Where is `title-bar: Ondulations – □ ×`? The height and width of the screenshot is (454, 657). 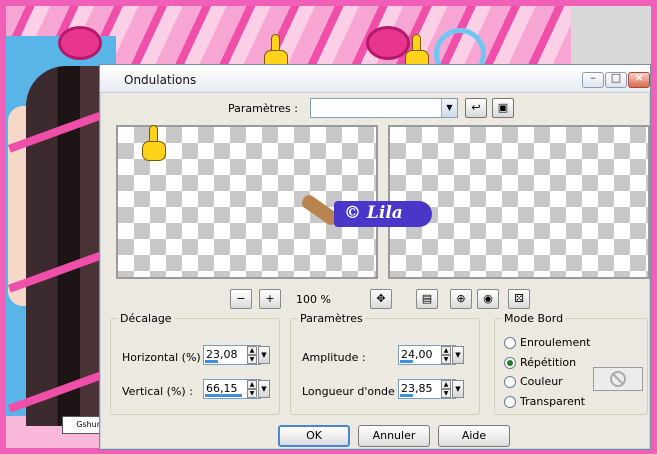 title-bar: Ondulations – □ × is located at coordinates (375, 79).